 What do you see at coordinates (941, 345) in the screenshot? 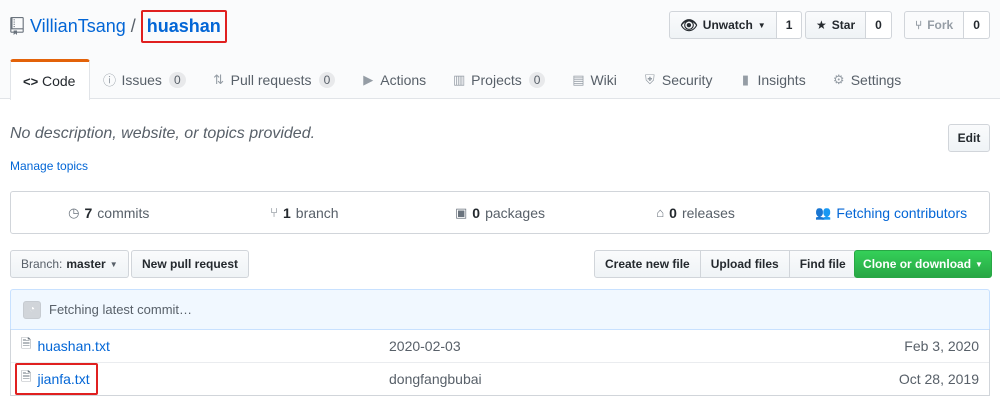
I see `commit-age: Feb 3, 2020` at bounding box center [941, 345].